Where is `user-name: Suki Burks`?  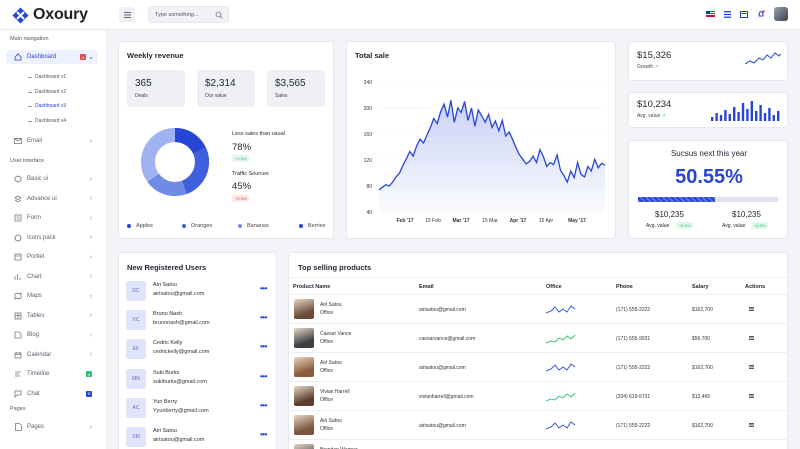 user-name: Suki Burks is located at coordinates (166, 372).